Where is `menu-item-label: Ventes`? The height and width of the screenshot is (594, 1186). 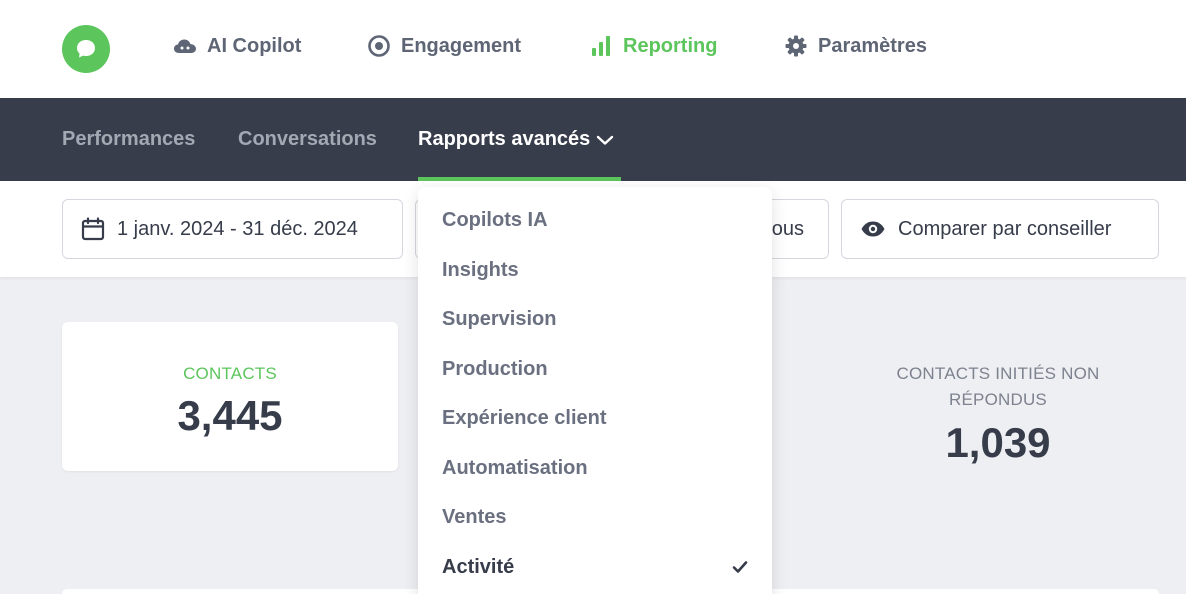
menu-item-label: Ventes is located at coordinates (474, 516).